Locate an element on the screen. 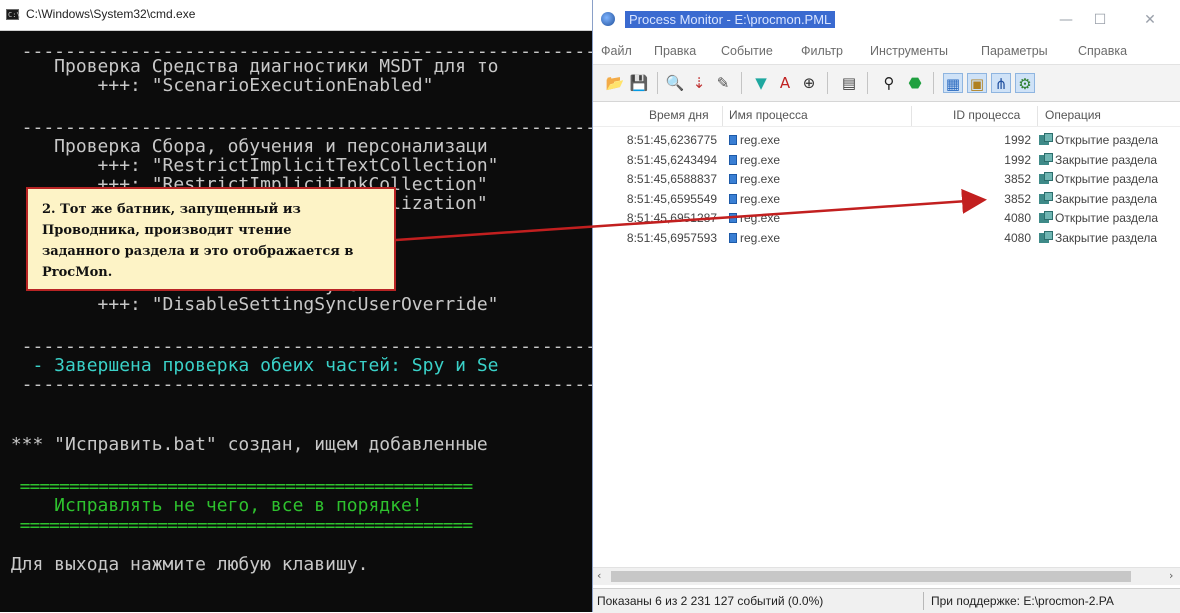 Image resolution: width=1180 pixels, height=613 pixels. callout-arrow is located at coordinates (691, 215).